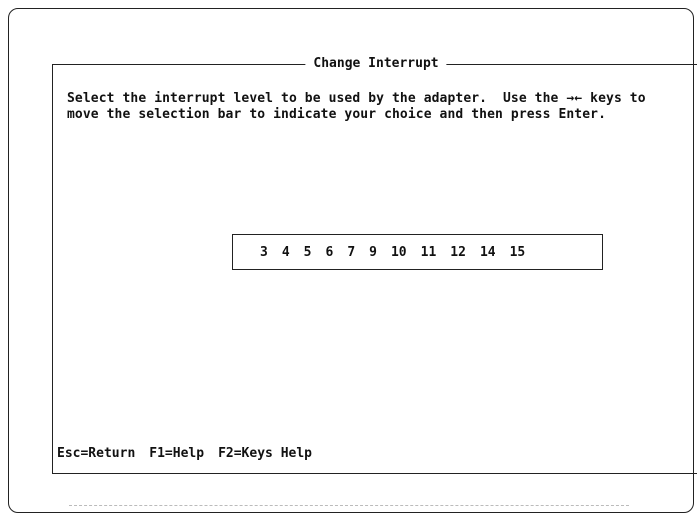 This screenshot has height=520, width=697. Describe the element at coordinates (329, 252) in the screenshot. I see `irq-option-6: 6` at that location.